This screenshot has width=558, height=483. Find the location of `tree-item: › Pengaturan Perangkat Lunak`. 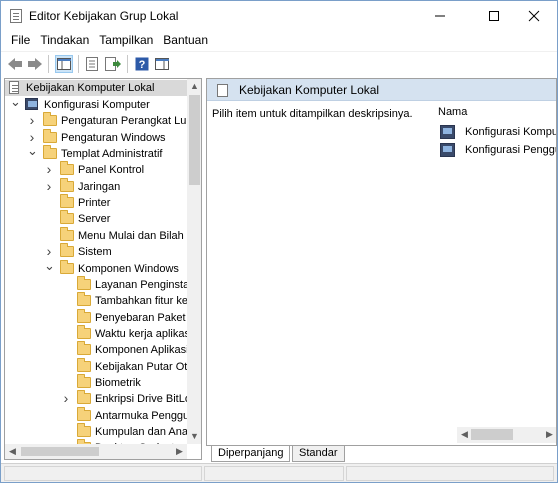

tree-item: › Pengaturan Perangkat Lunak is located at coordinates (103, 120).